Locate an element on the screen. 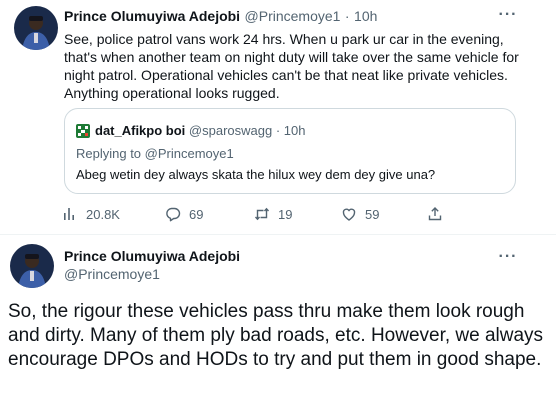 Image resolution: width=556 pixels, height=420 pixels. reply-button: 69 is located at coordinates (184, 214).